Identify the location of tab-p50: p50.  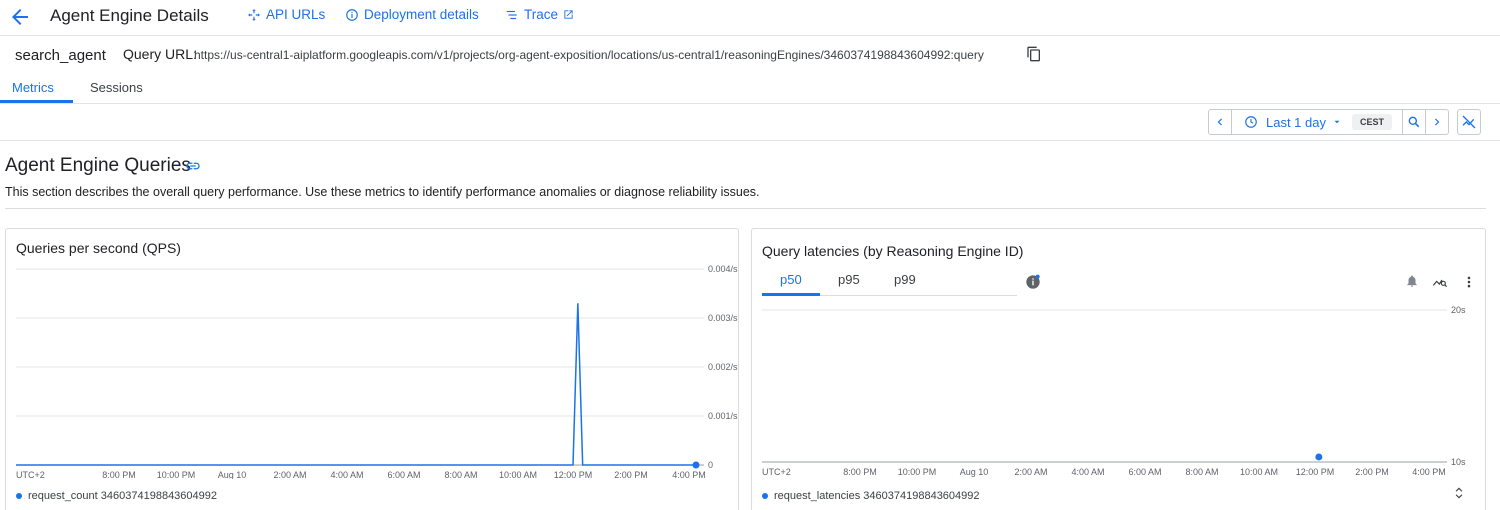
(791, 279).